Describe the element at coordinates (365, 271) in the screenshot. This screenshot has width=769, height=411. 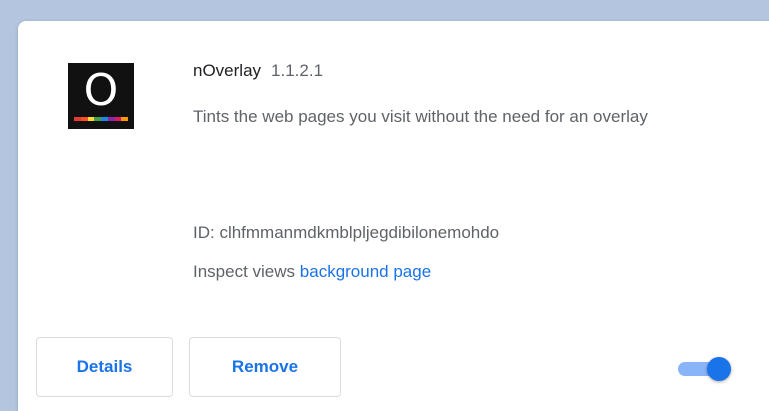
I see `background-page-link: background page` at that location.